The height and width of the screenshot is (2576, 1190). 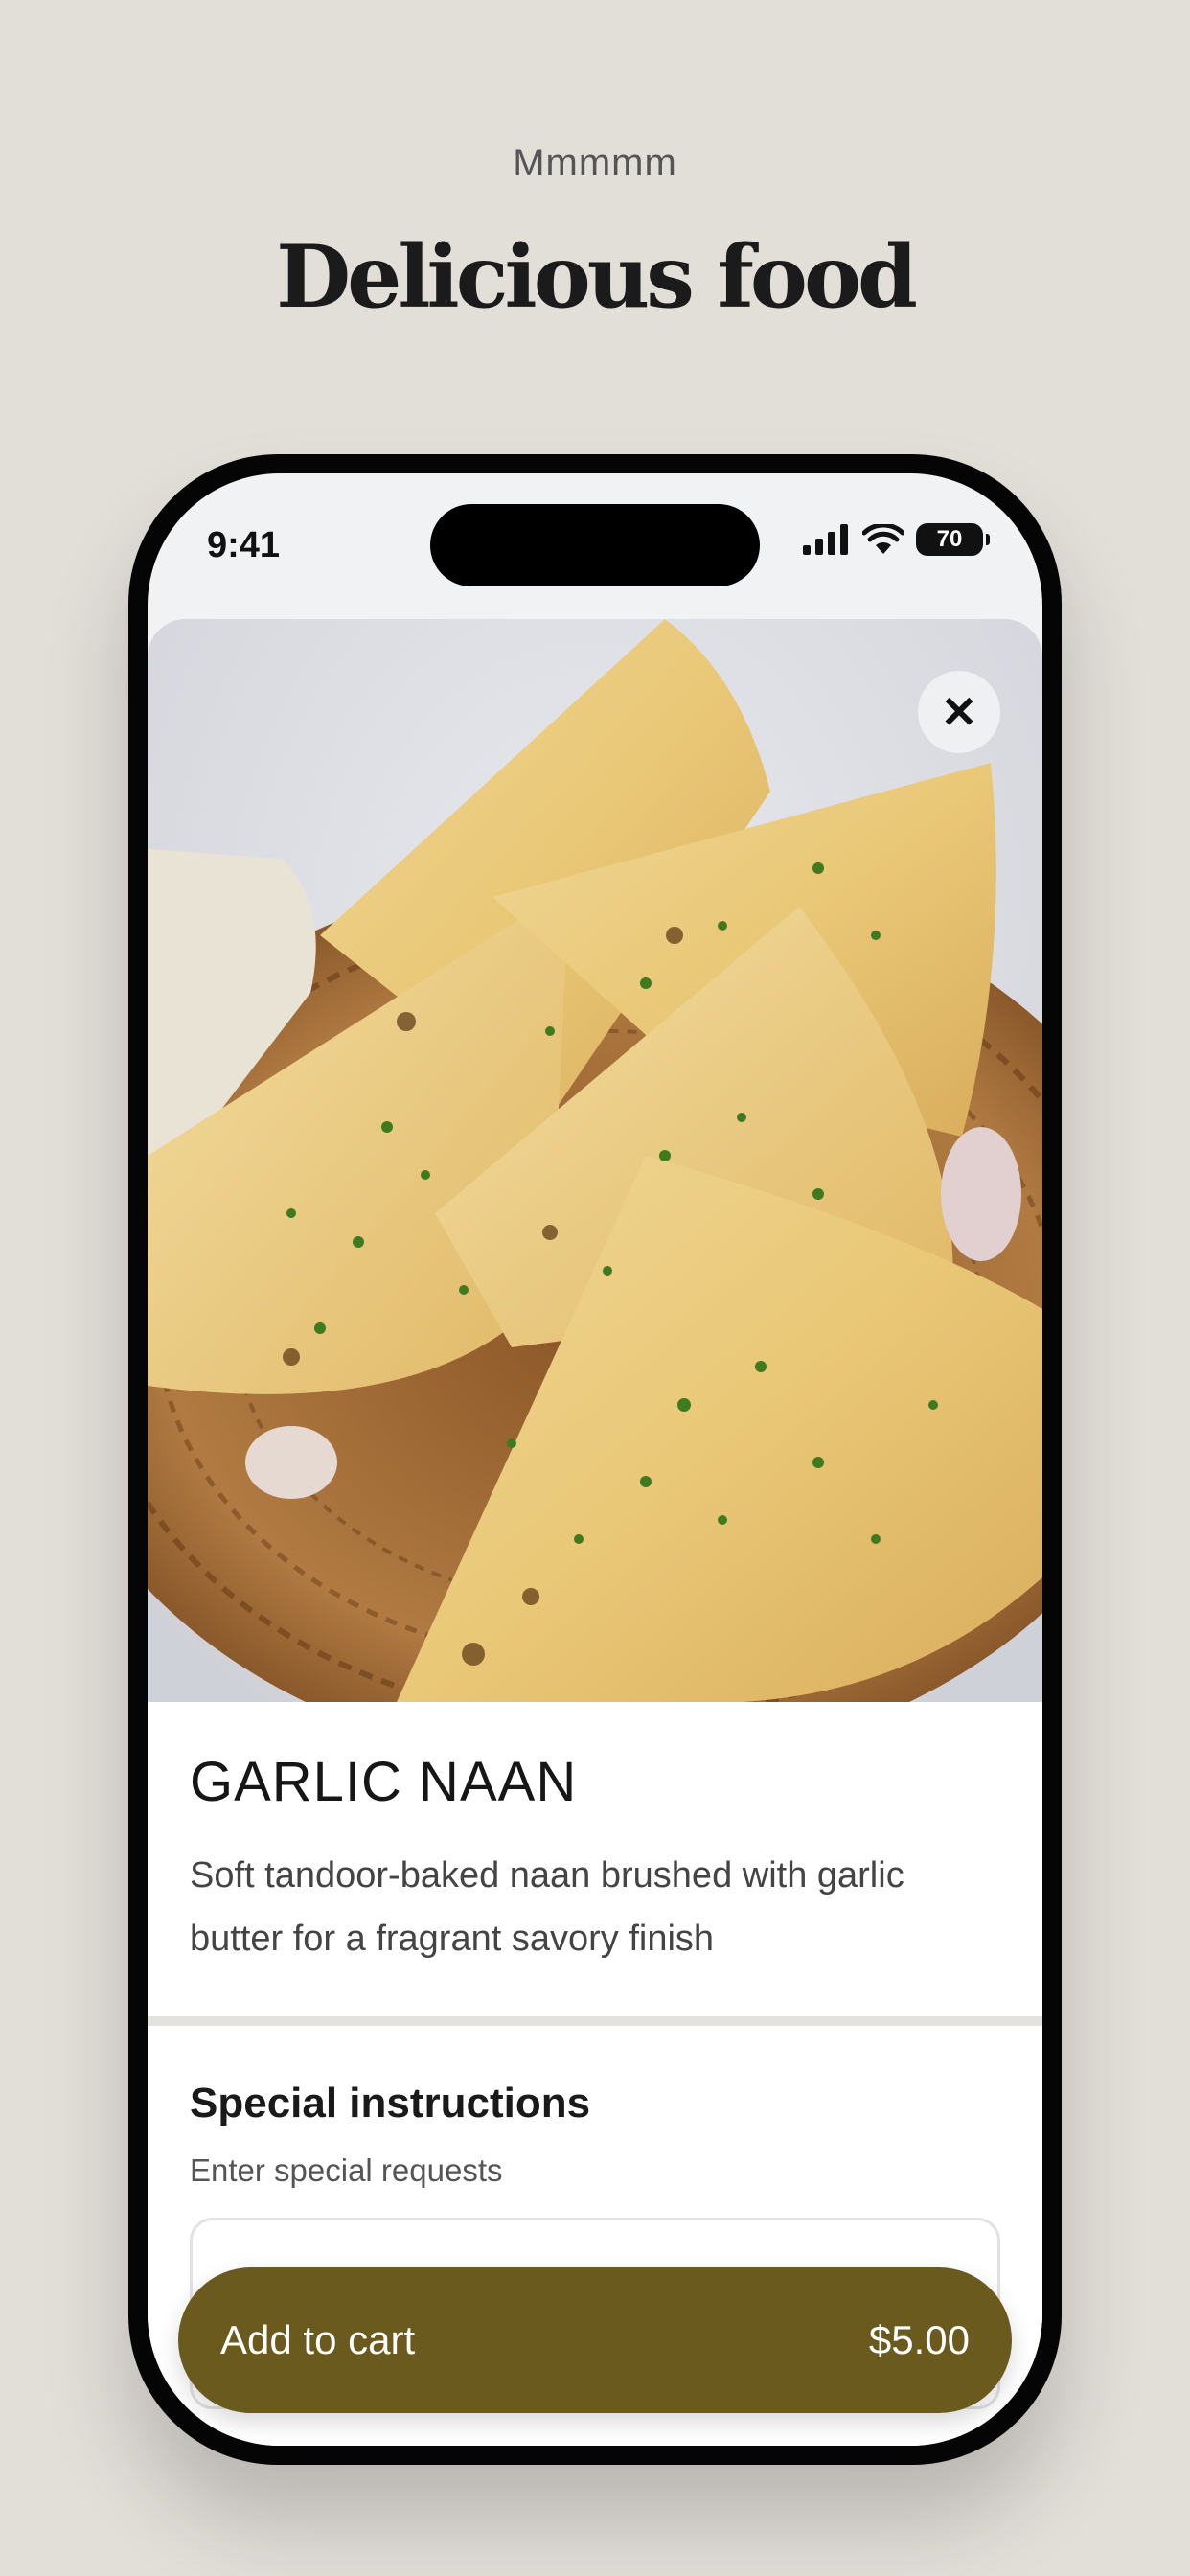 What do you see at coordinates (826, 539) in the screenshot?
I see `signal-icon` at bounding box center [826, 539].